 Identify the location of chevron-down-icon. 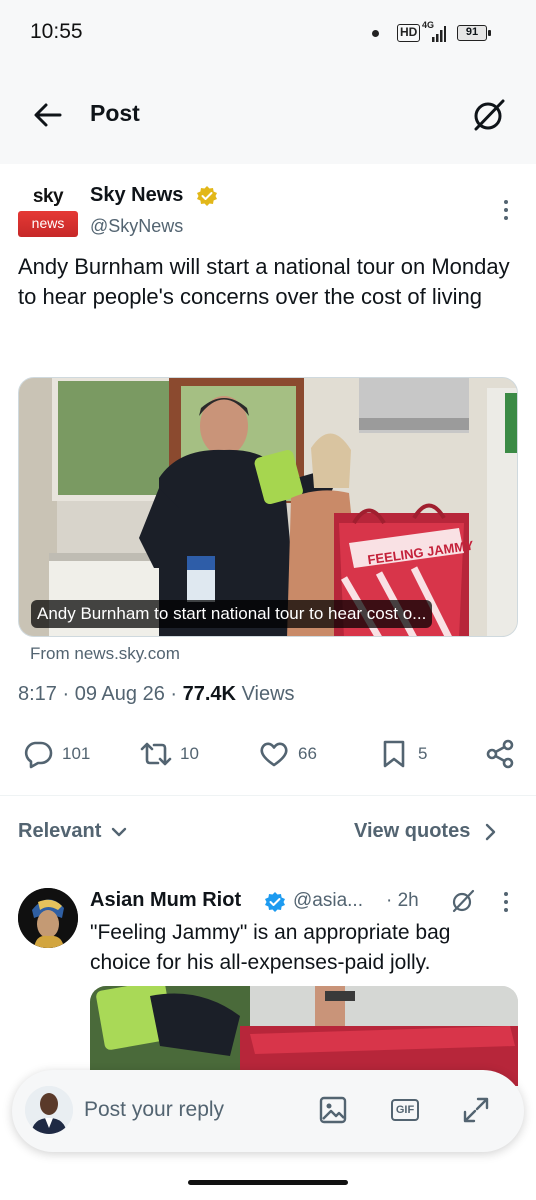
(119, 831).